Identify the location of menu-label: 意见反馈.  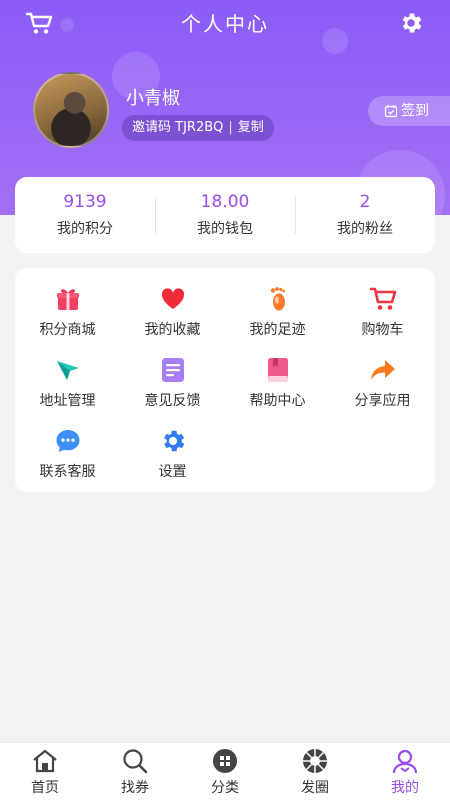
(172, 401).